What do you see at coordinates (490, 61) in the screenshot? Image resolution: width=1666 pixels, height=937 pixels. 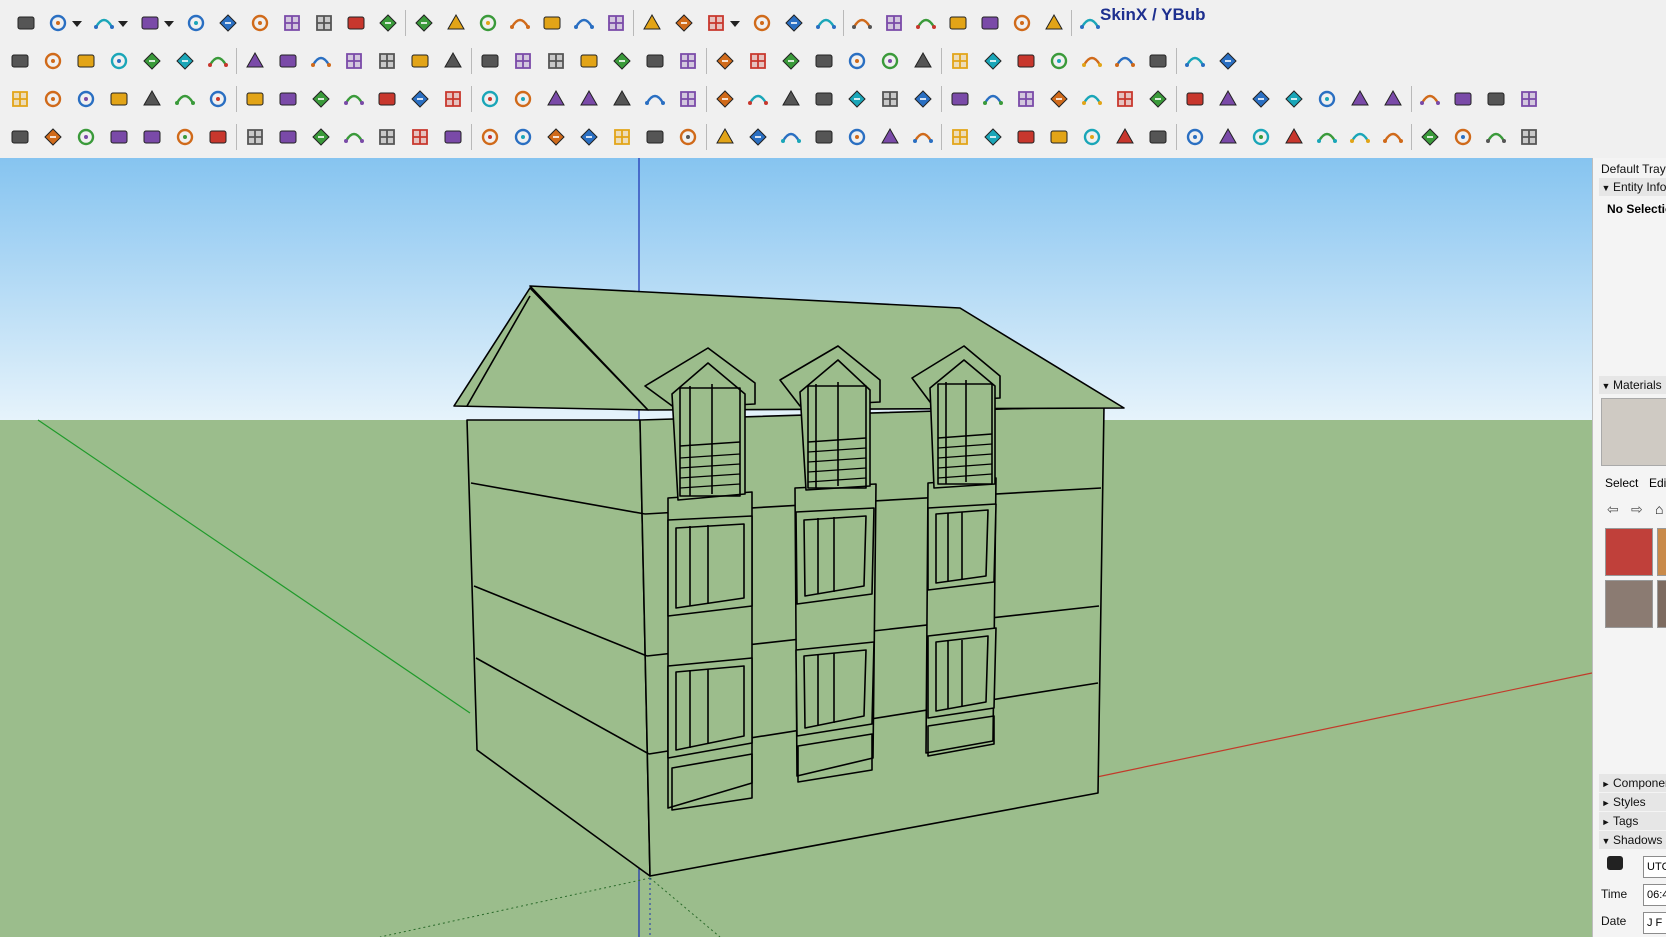 I see `grid-icon` at bounding box center [490, 61].